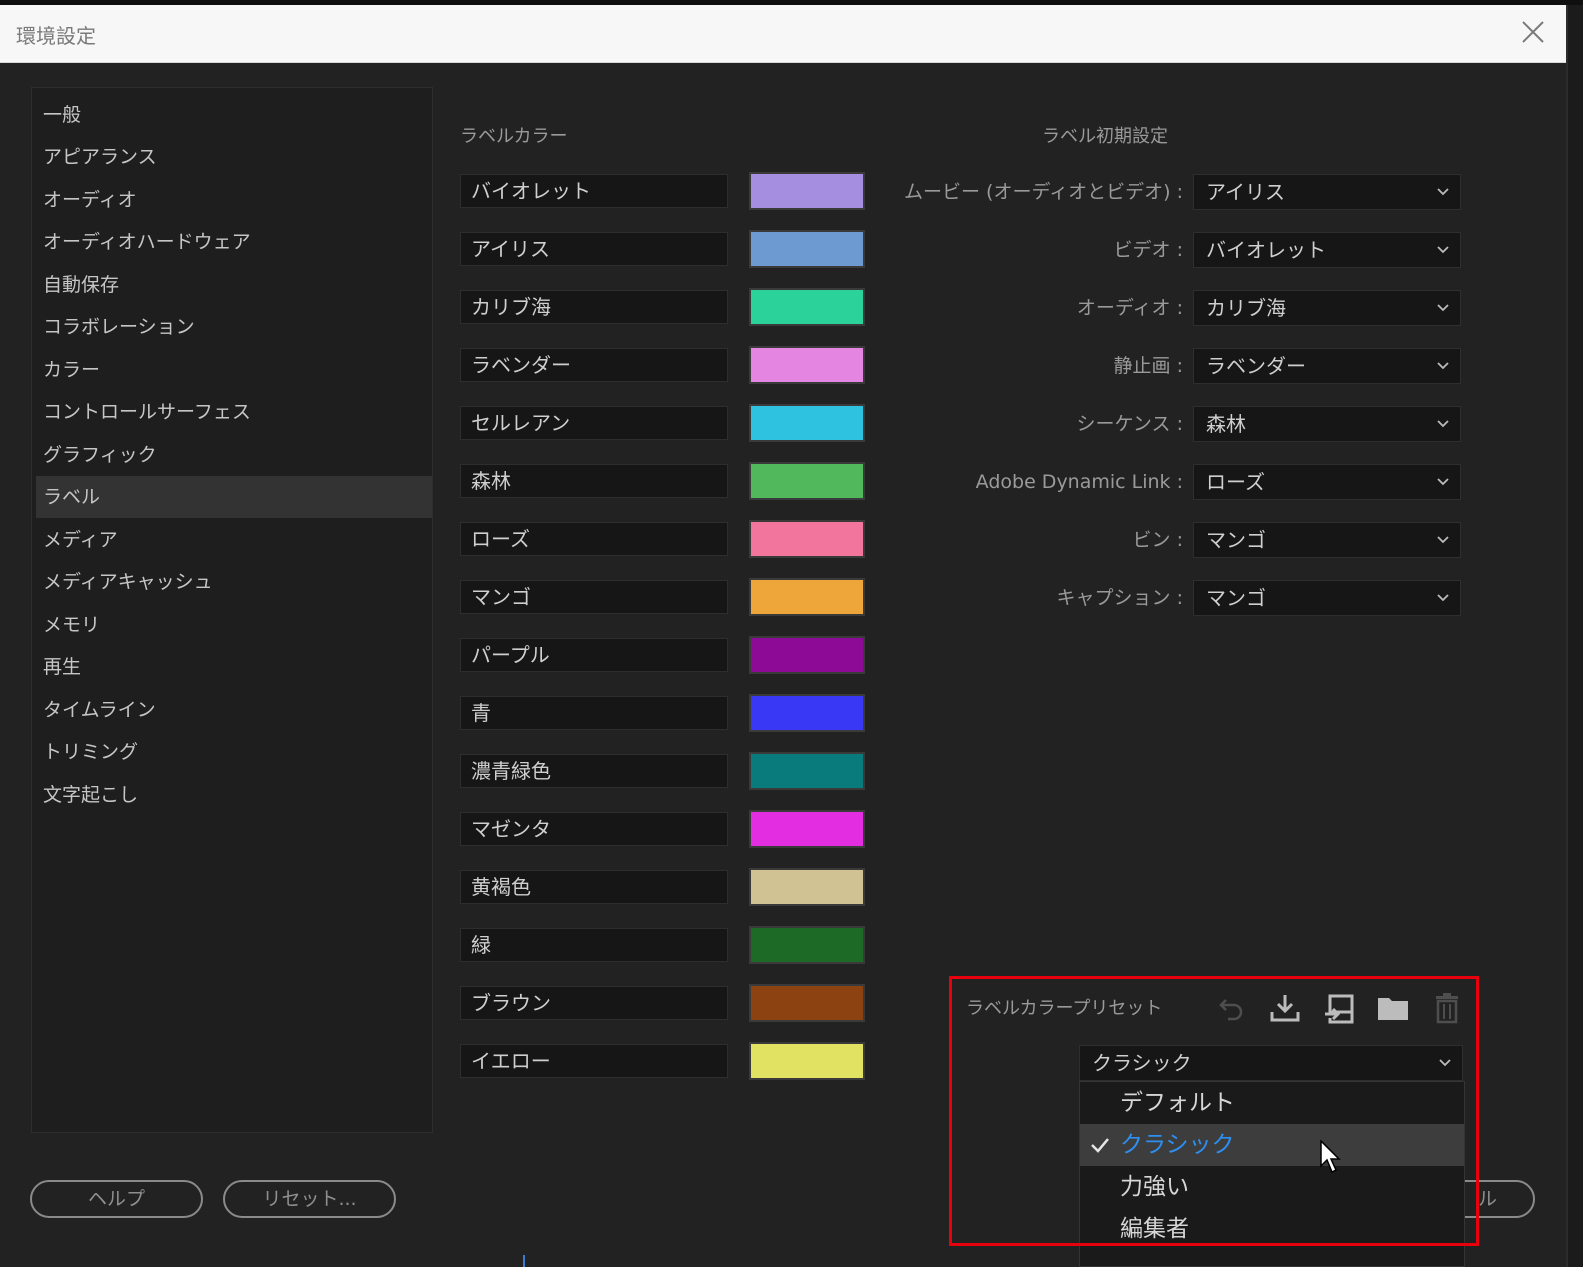 The width and height of the screenshot is (1583, 1267). What do you see at coordinates (1177, 1145) in the screenshot?
I see `preset-option-label: クラシック` at bounding box center [1177, 1145].